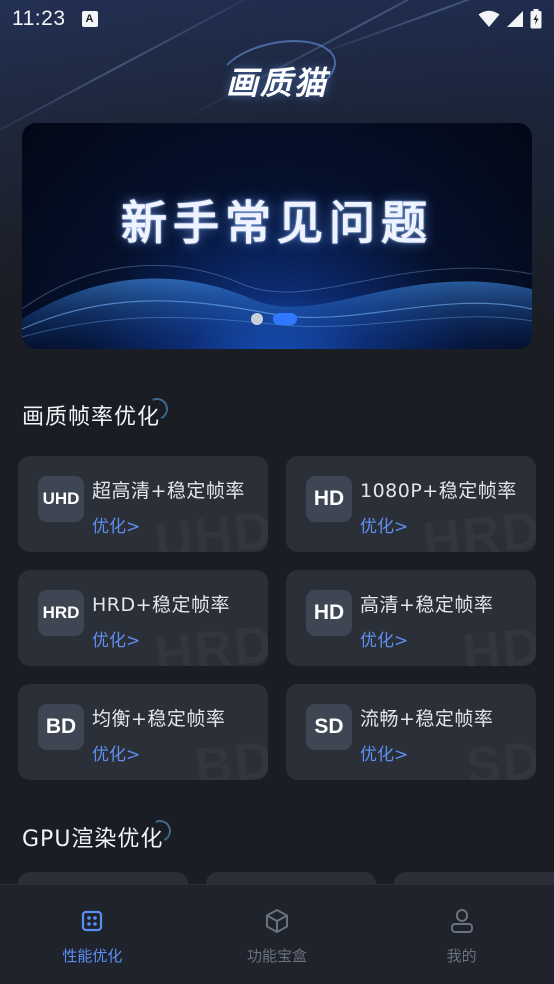 The image size is (554, 984). I want to click on section-title-gpu: GPU渲染优化, so click(98, 834).